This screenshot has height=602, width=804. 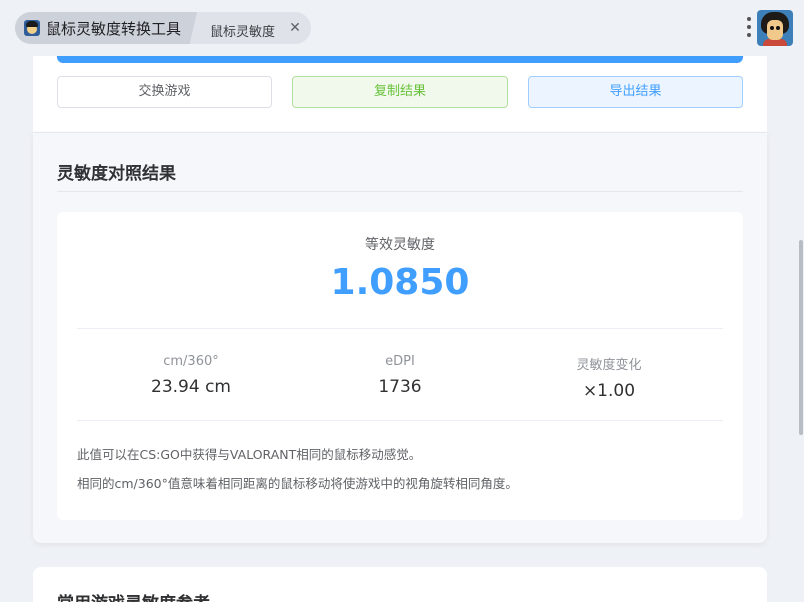 What do you see at coordinates (242, 30) in the screenshot?
I see `tab-page-title: 鼠标灵敏度` at bounding box center [242, 30].